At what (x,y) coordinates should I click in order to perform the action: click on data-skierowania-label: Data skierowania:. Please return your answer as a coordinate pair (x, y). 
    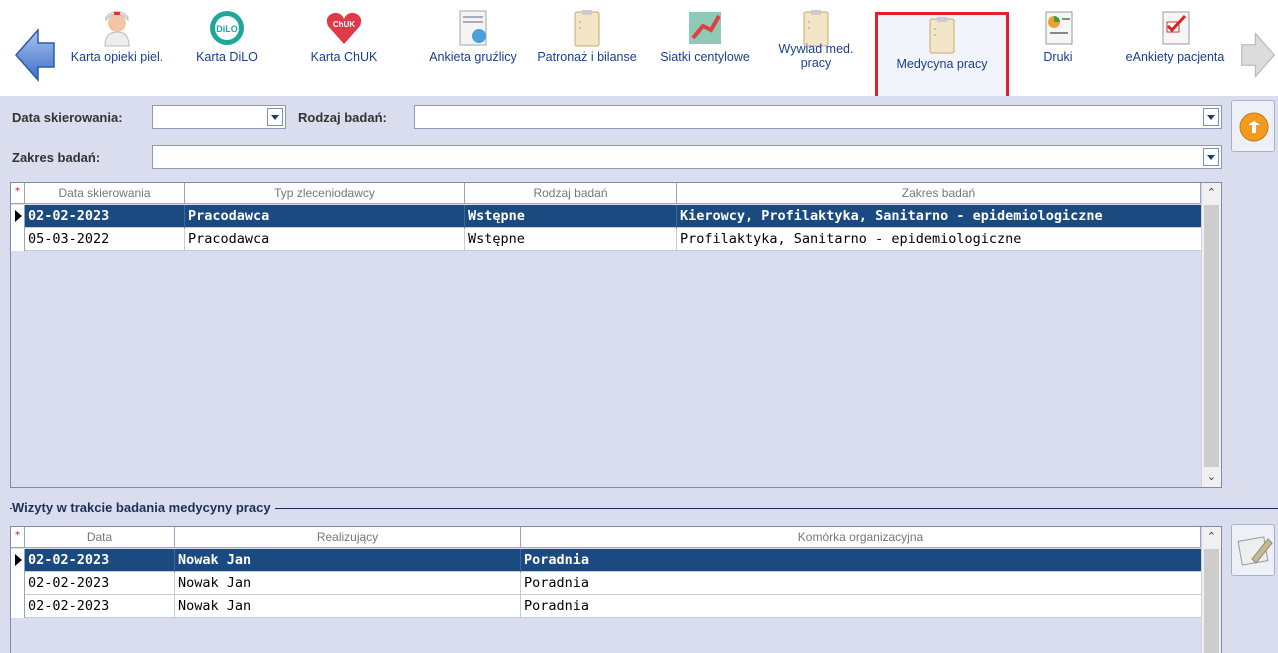
    Looking at the image, I should click on (67, 117).